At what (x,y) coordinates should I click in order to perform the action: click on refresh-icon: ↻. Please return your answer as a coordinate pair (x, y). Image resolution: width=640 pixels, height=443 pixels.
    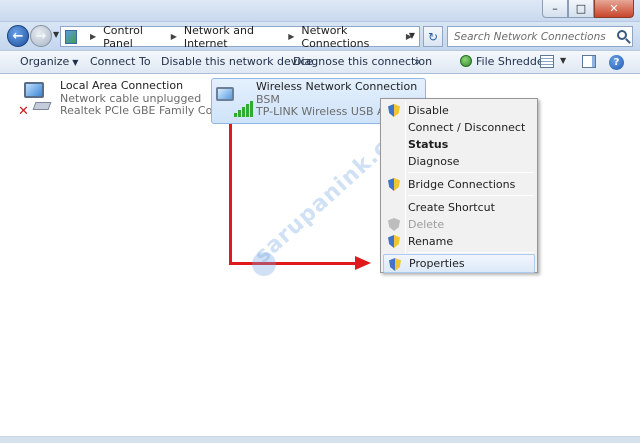
    Looking at the image, I should click on (433, 36).